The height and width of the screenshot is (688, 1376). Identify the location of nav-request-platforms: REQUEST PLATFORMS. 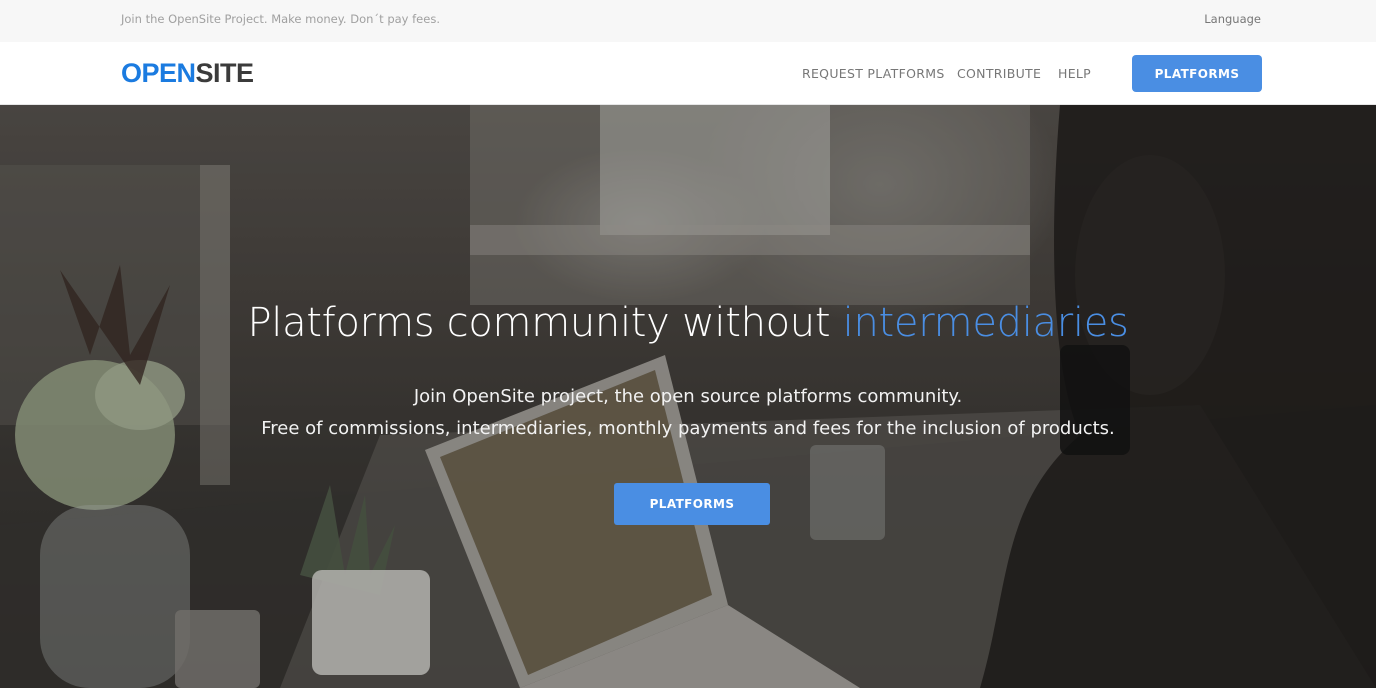
(873, 73).